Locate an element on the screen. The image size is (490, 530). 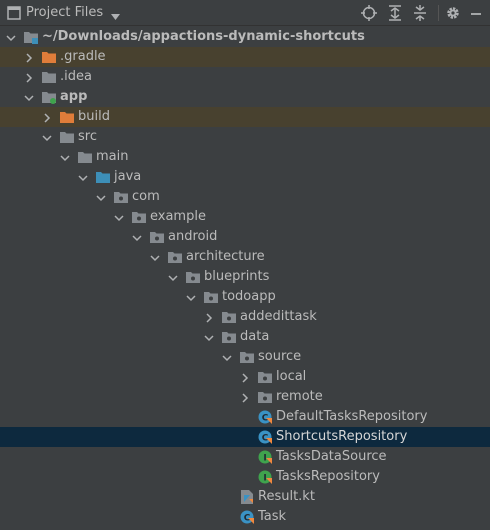
tree-row-local: local is located at coordinates (245, 377).